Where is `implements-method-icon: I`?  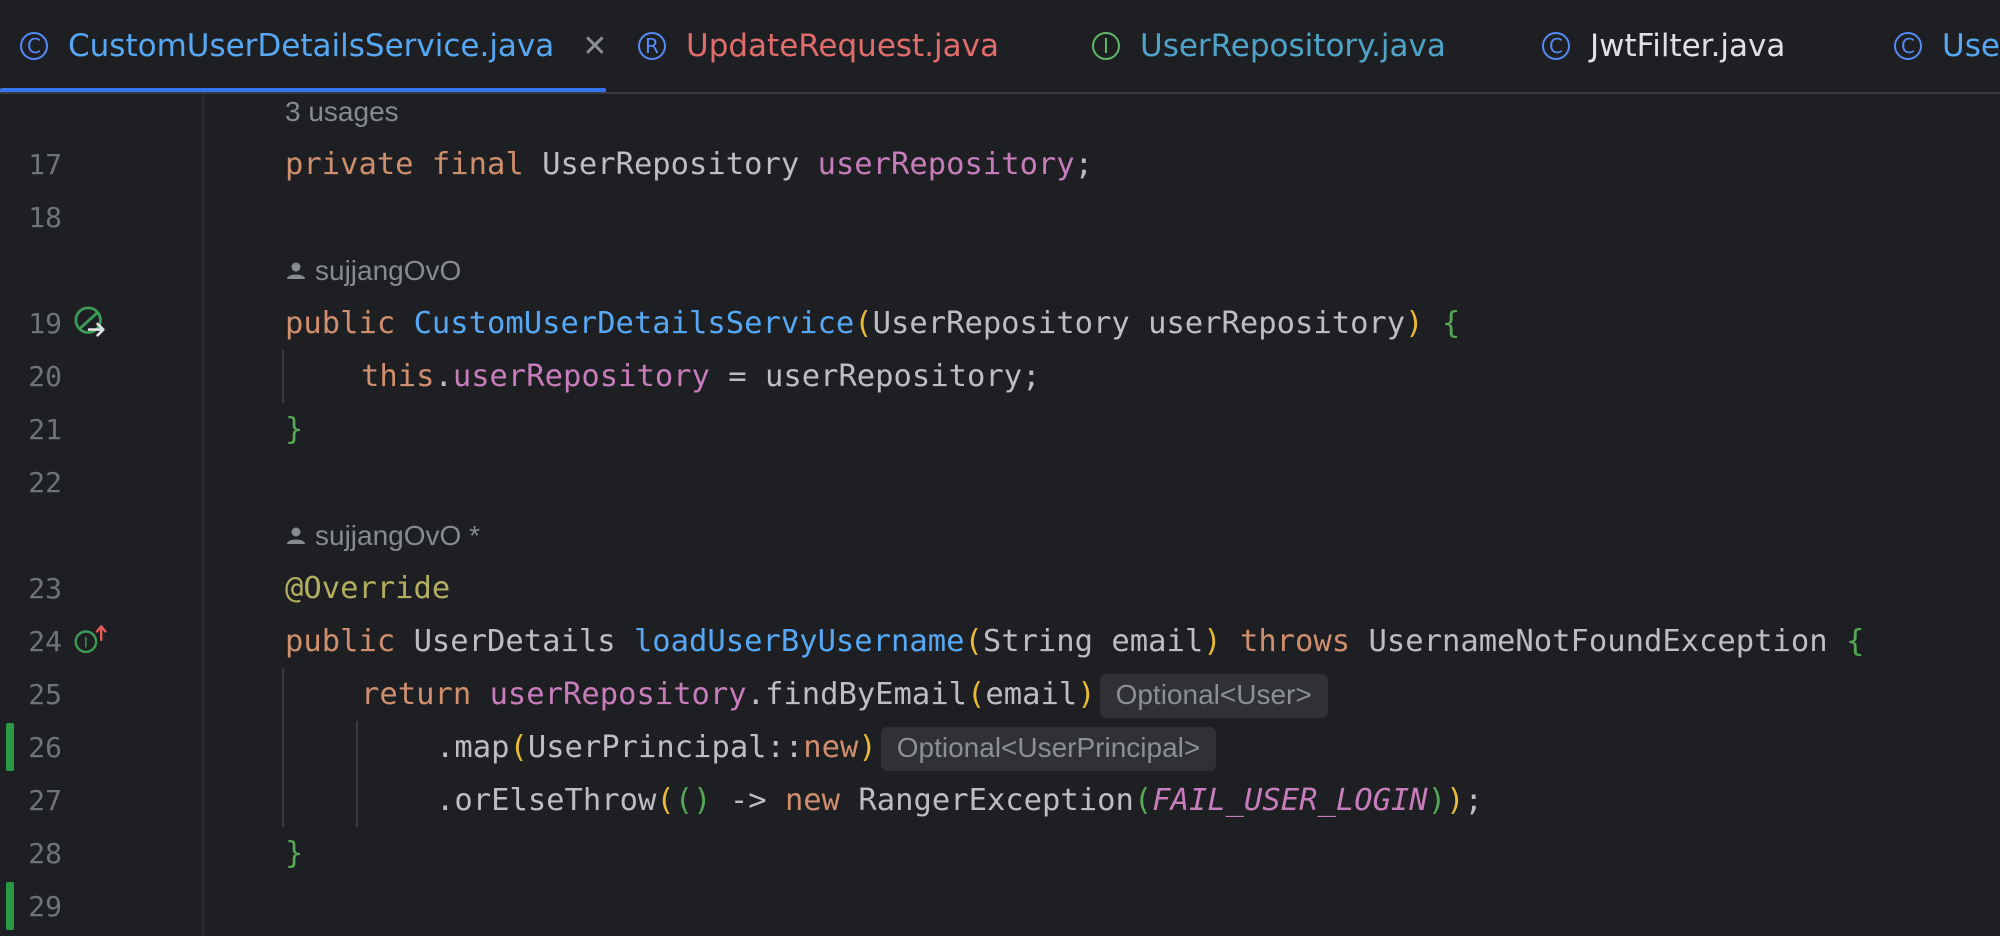
implements-method-icon: I is located at coordinates (91, 640).